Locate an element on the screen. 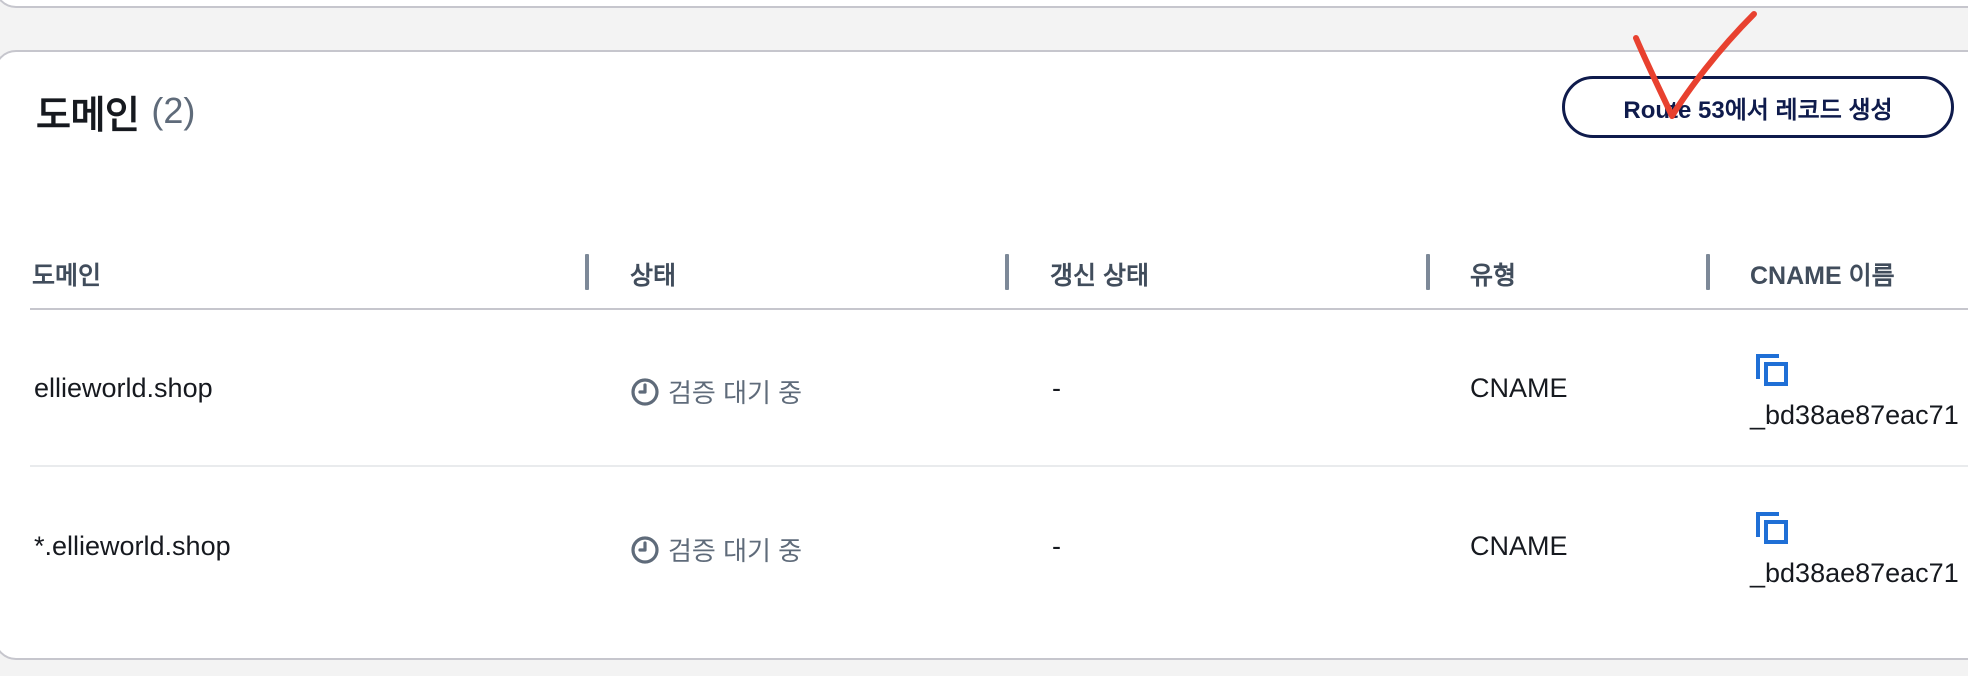 The height and width of the screenshot is (676, 1968). card-header: 도메인 (2) is located at coordinates (116, 111).